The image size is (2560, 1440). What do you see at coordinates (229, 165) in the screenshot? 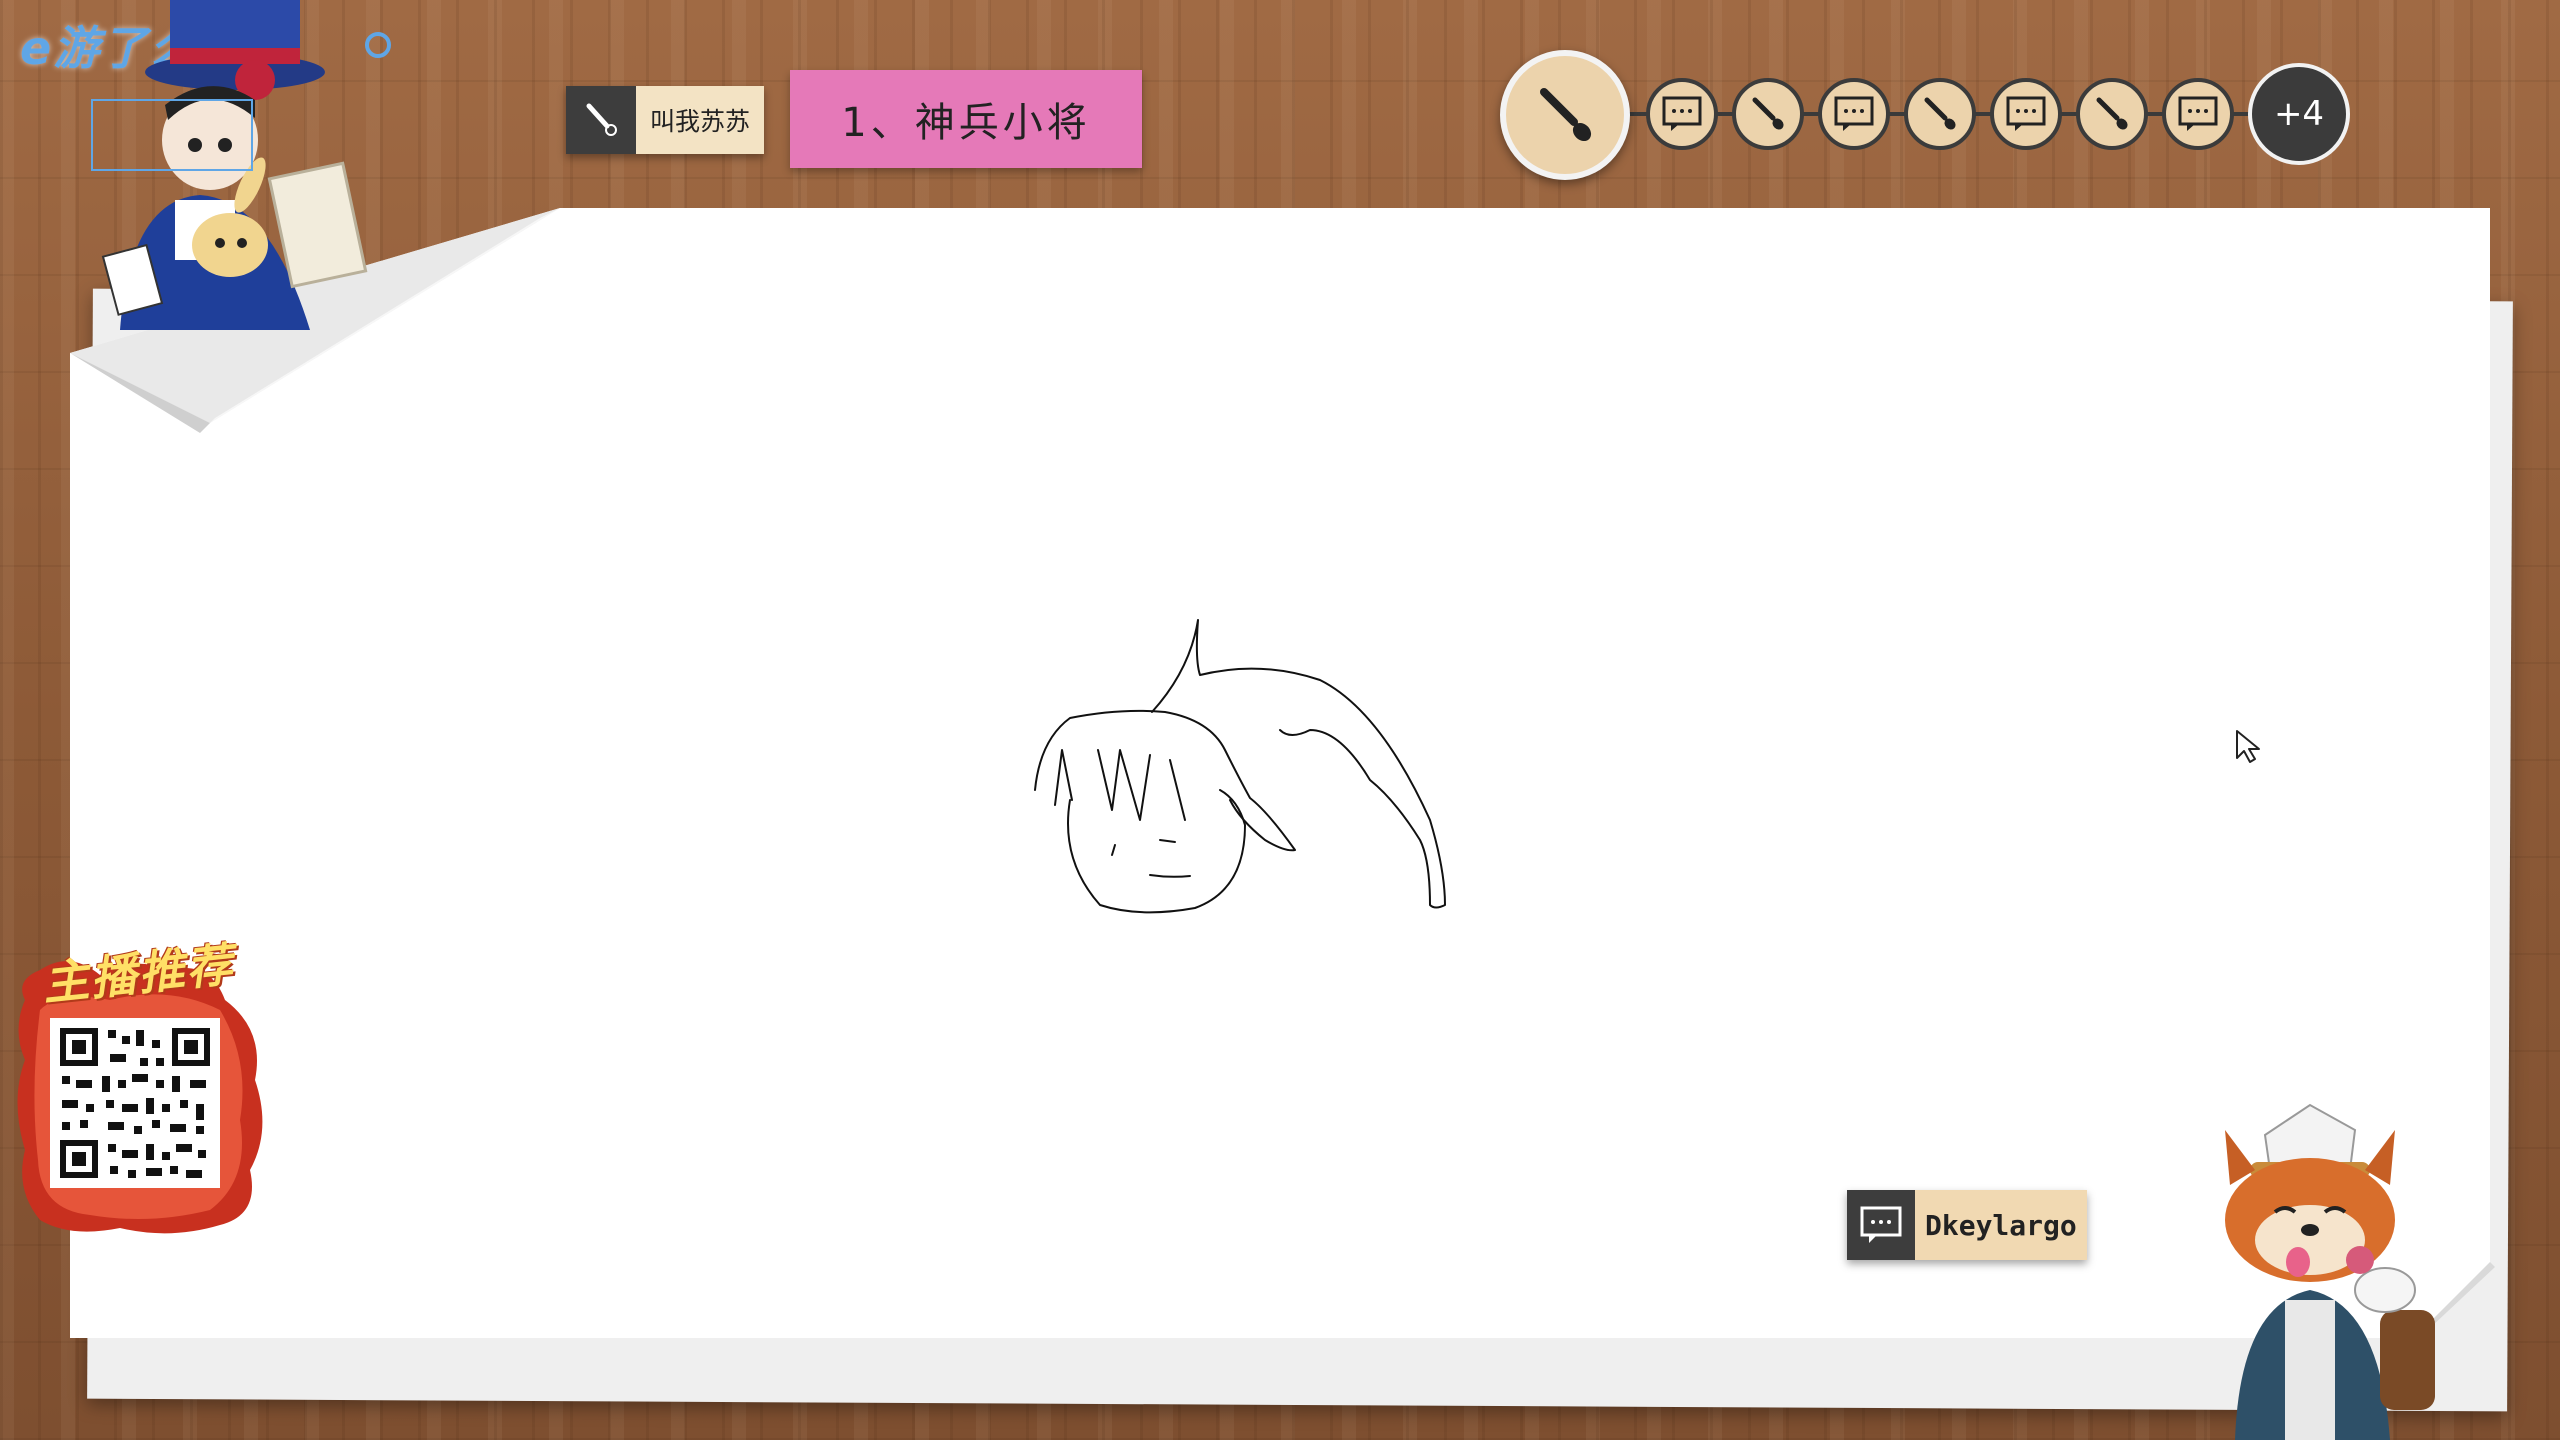
I see `magician-mascot-image` at bounding box center [229, 165].